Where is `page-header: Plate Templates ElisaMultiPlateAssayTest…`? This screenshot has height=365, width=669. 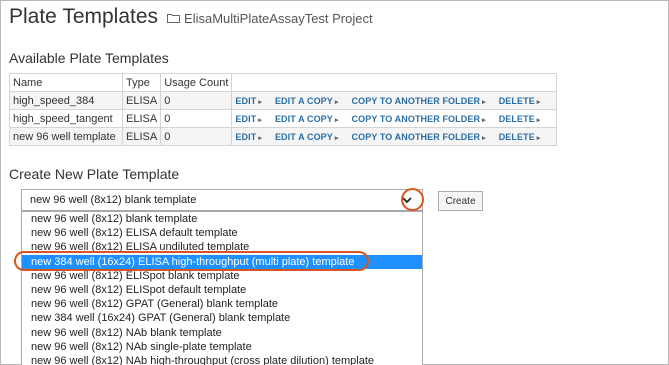
page-header: Plate Templates ElisaMultiPlateAssayTest… is located at coordinates (191, 17).